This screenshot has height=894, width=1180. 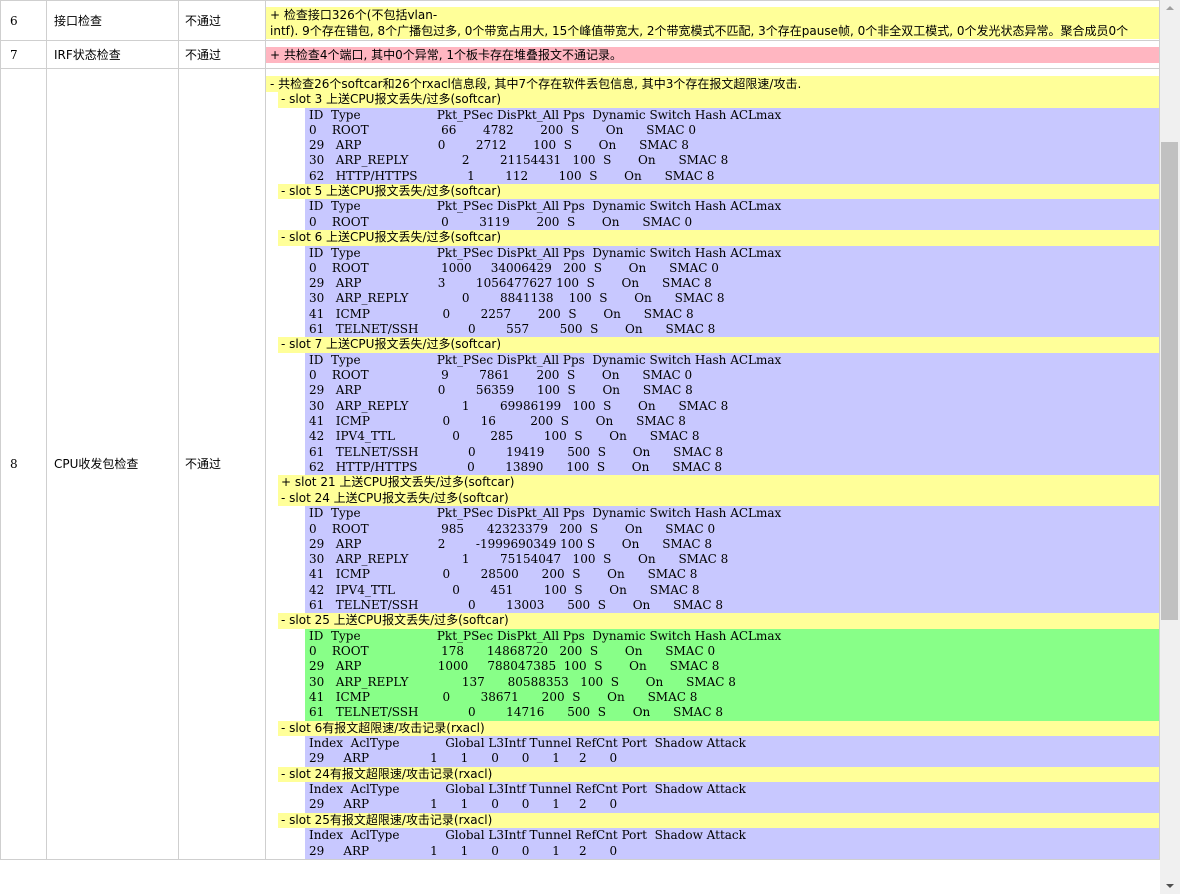 I want to click on expand-toggle: + 共检查4个端口, 其中0个异常, 1个板卡存在堆叠报文不通记录。, so click(x=712, y=54).